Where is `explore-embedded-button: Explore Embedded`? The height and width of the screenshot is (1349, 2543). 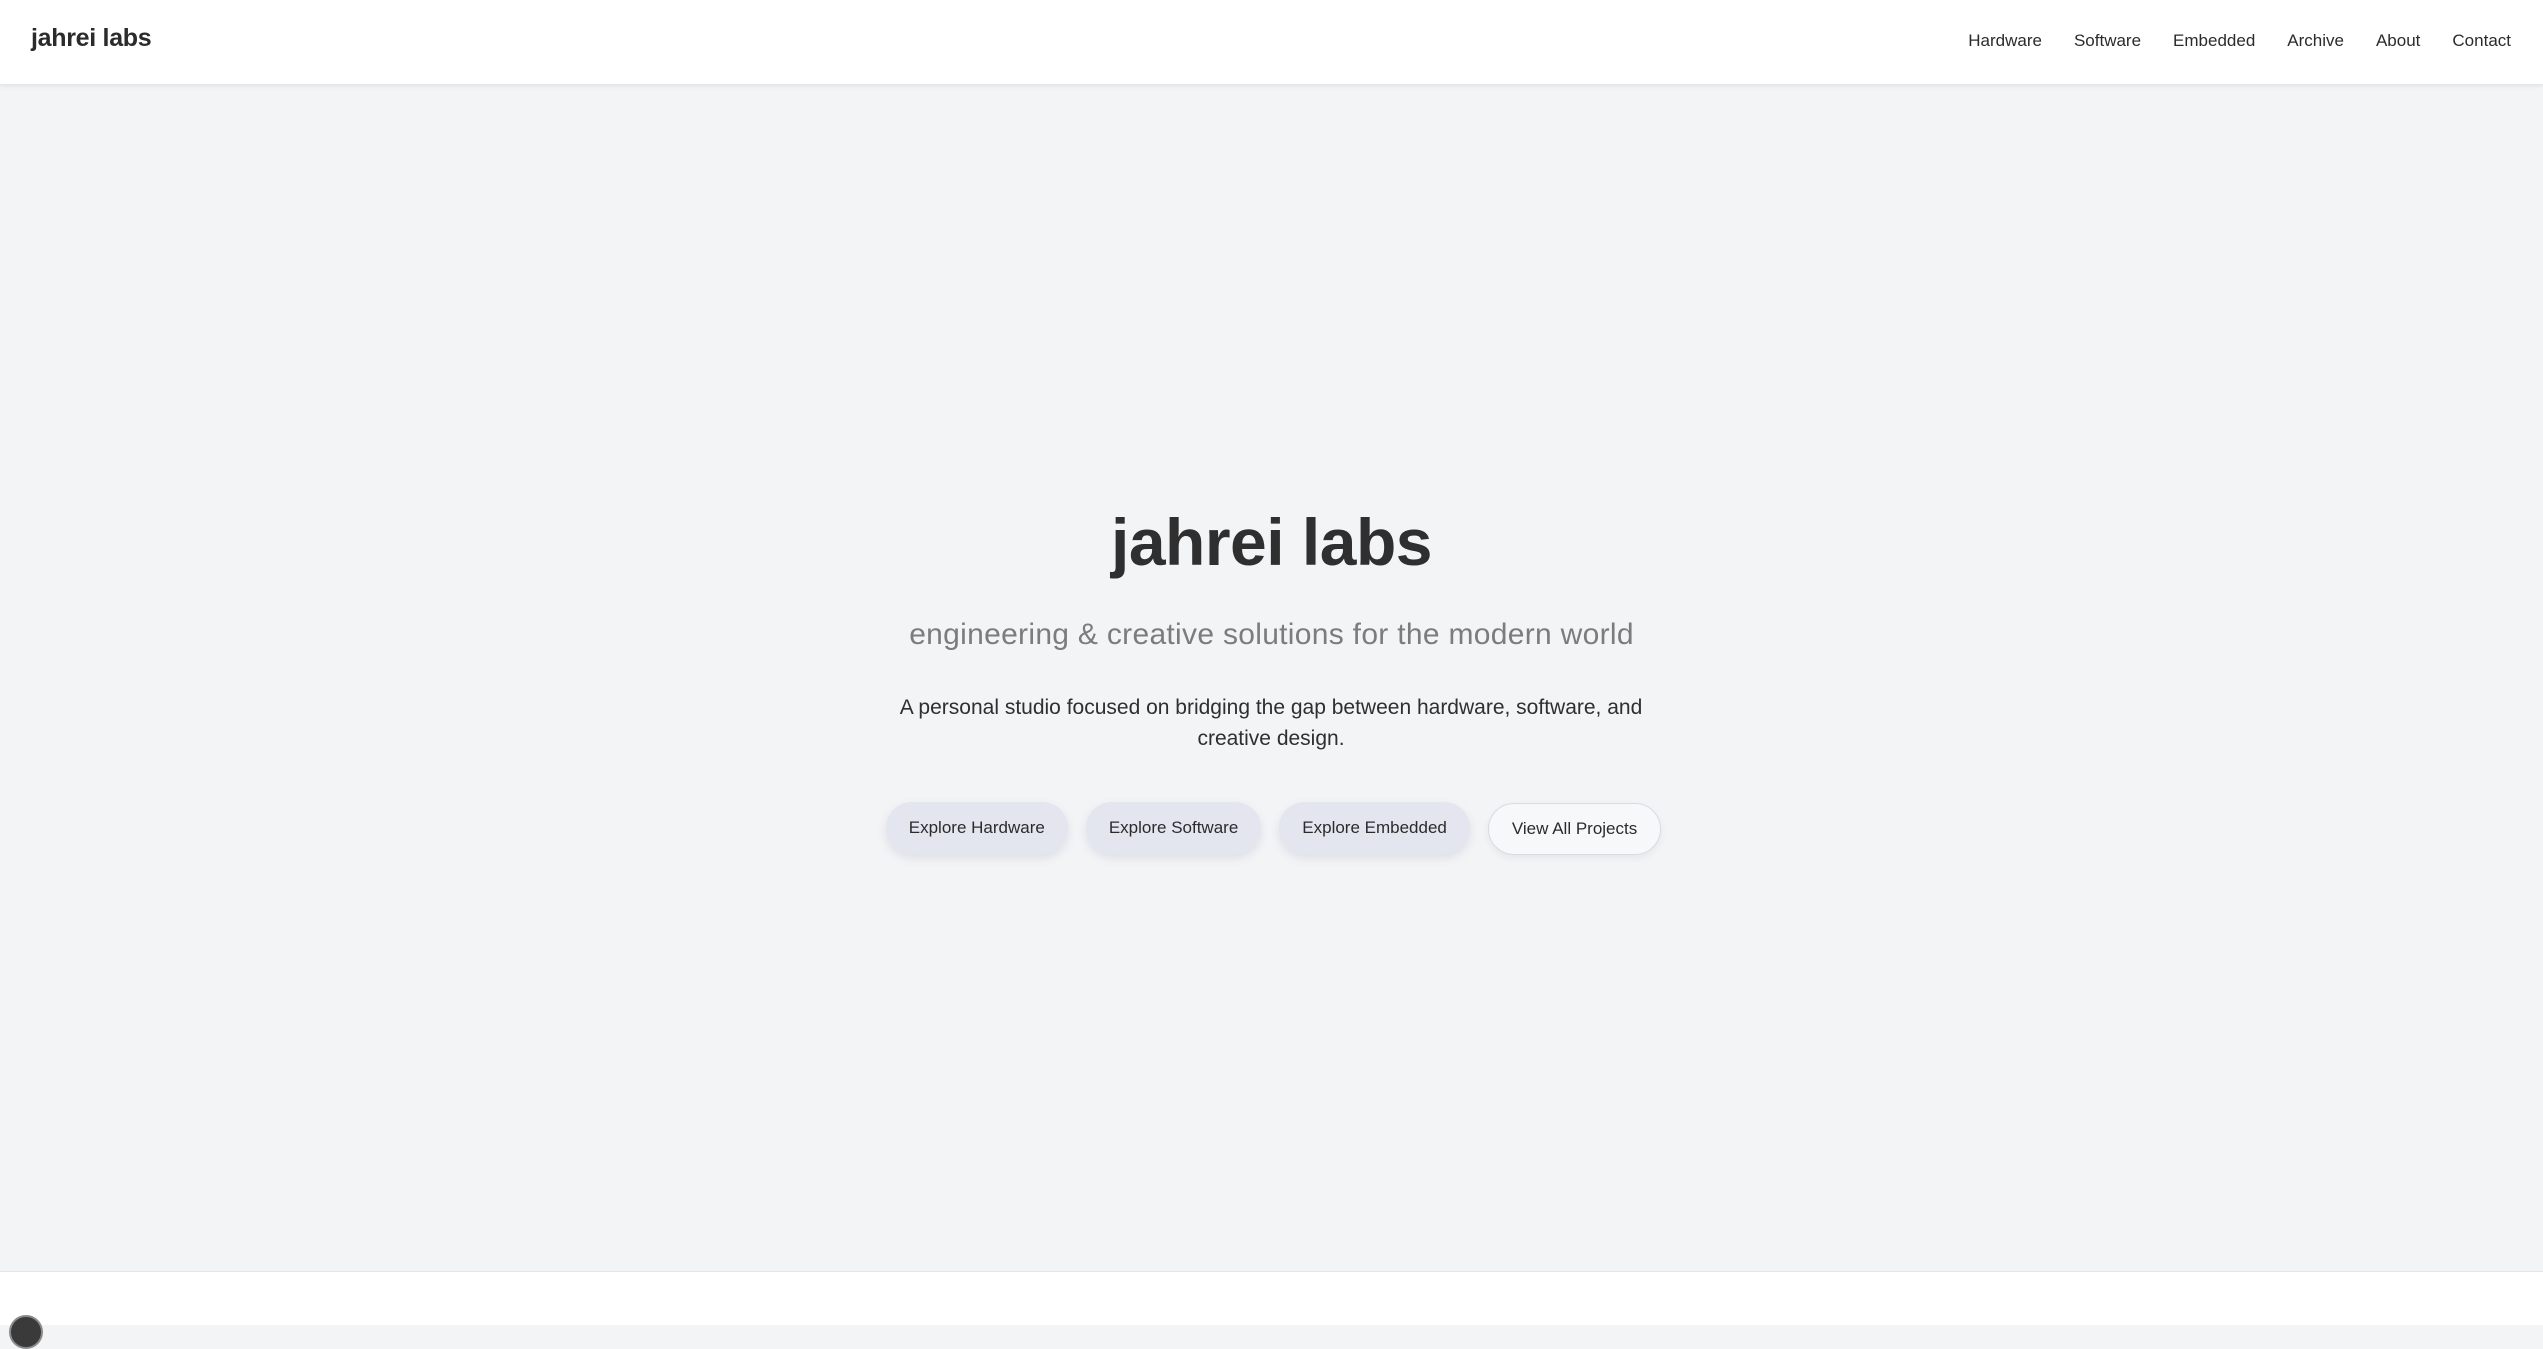
explore-embedded-button: Explore Embedded is located at coordinates (1374, 828).